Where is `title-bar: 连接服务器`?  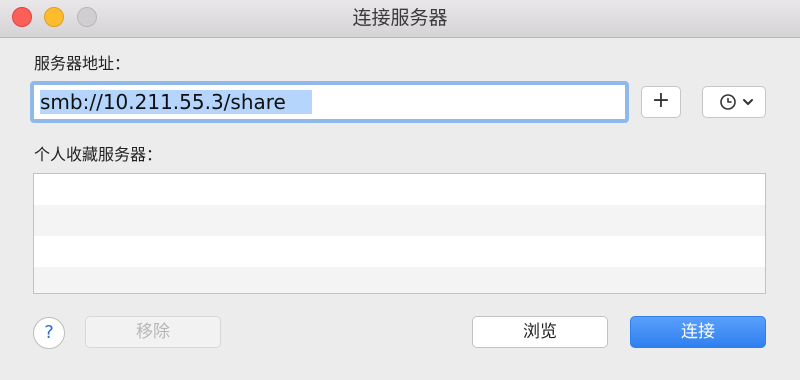 title-bar: 连接服务器 is located at coordinates (400, 19).